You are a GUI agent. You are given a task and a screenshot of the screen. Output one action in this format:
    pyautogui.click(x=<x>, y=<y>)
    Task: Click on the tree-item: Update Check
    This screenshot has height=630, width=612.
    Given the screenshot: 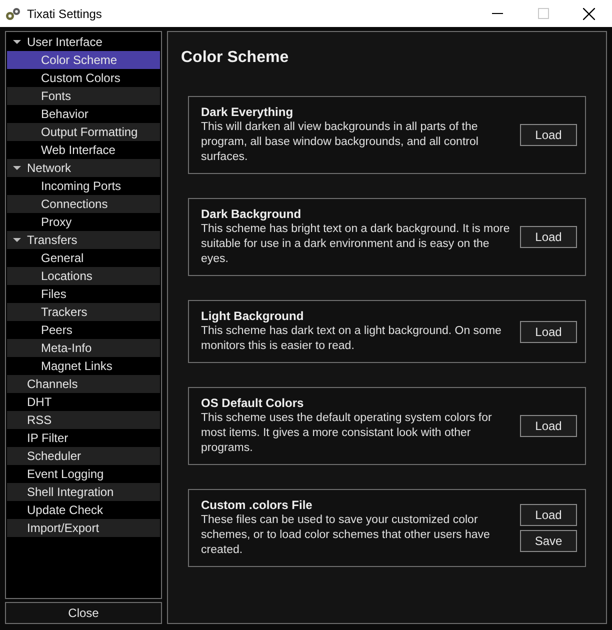 What is the action you would take?
    pyautogui.click(x=83, y=510)
    